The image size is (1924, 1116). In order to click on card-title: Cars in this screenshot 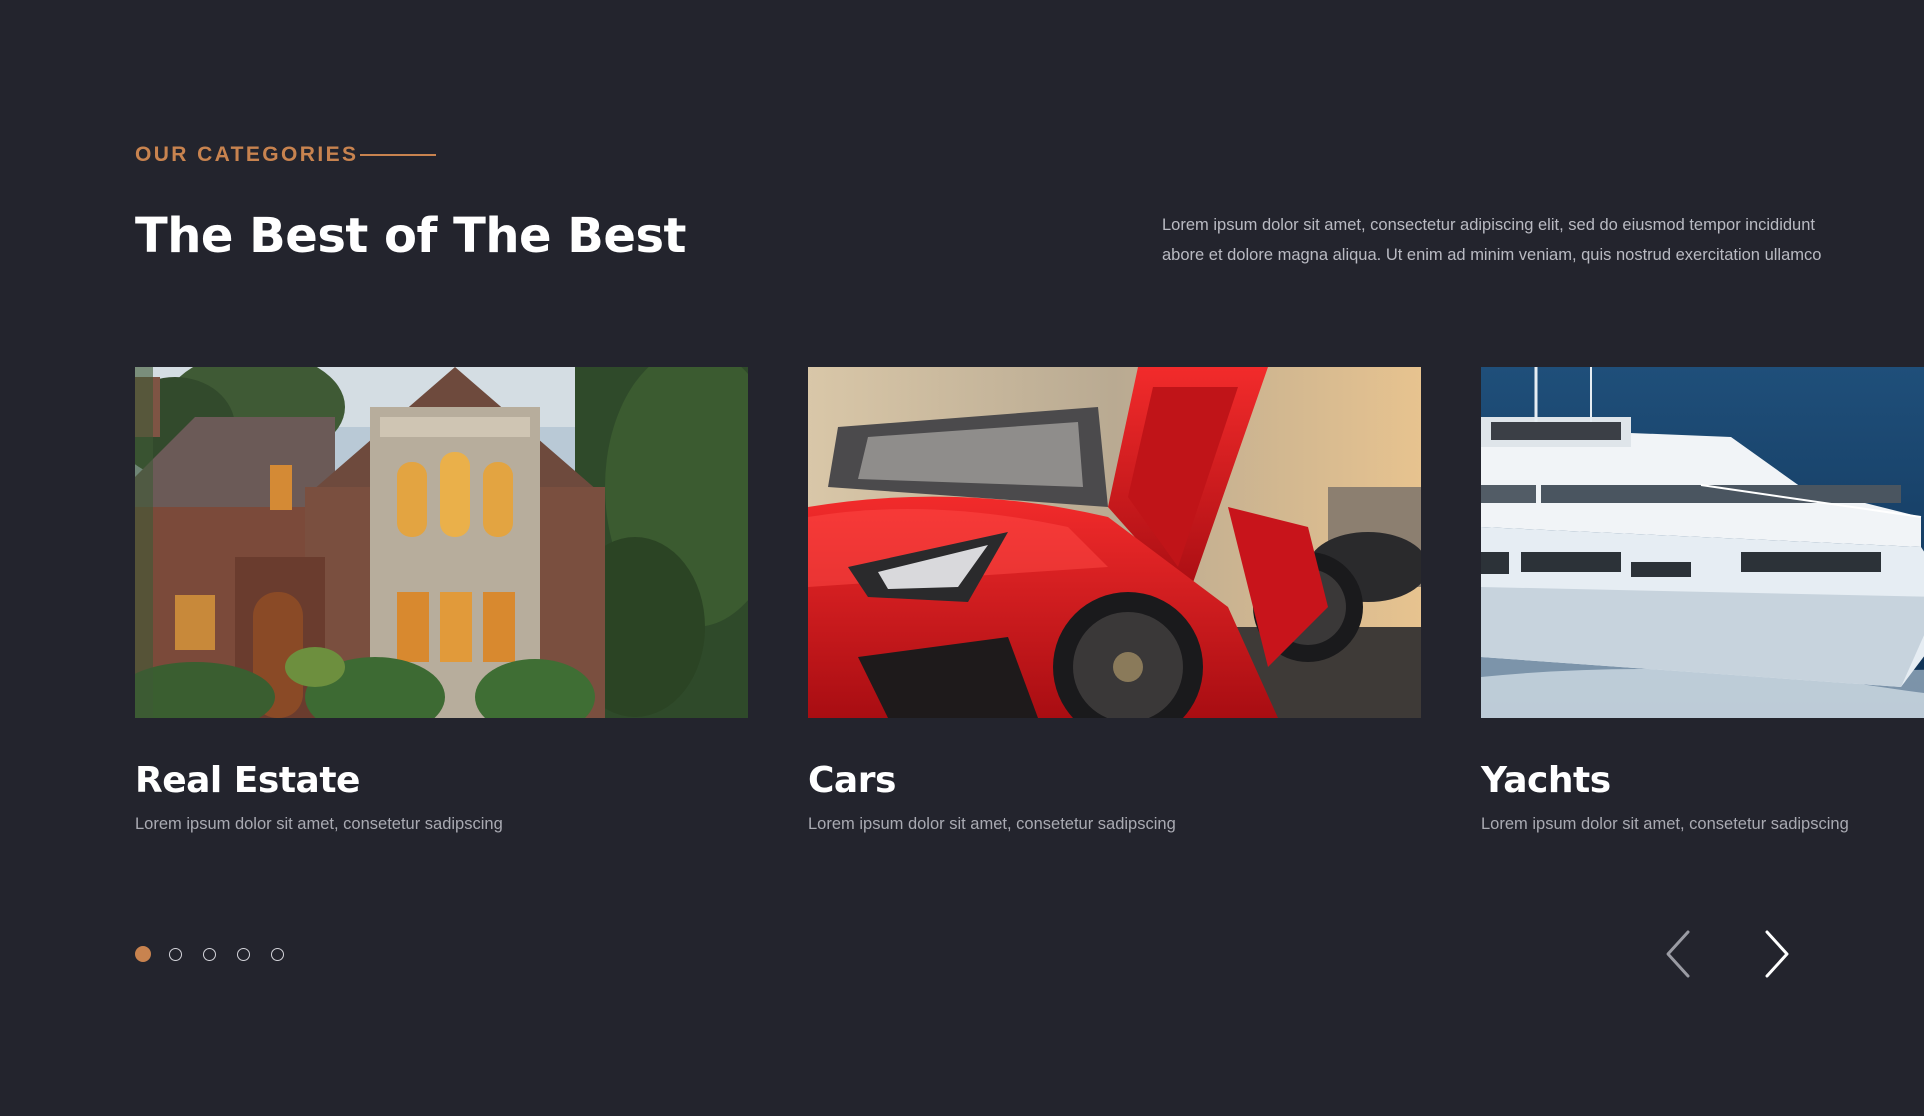, I will do `click(1114, 780)`.